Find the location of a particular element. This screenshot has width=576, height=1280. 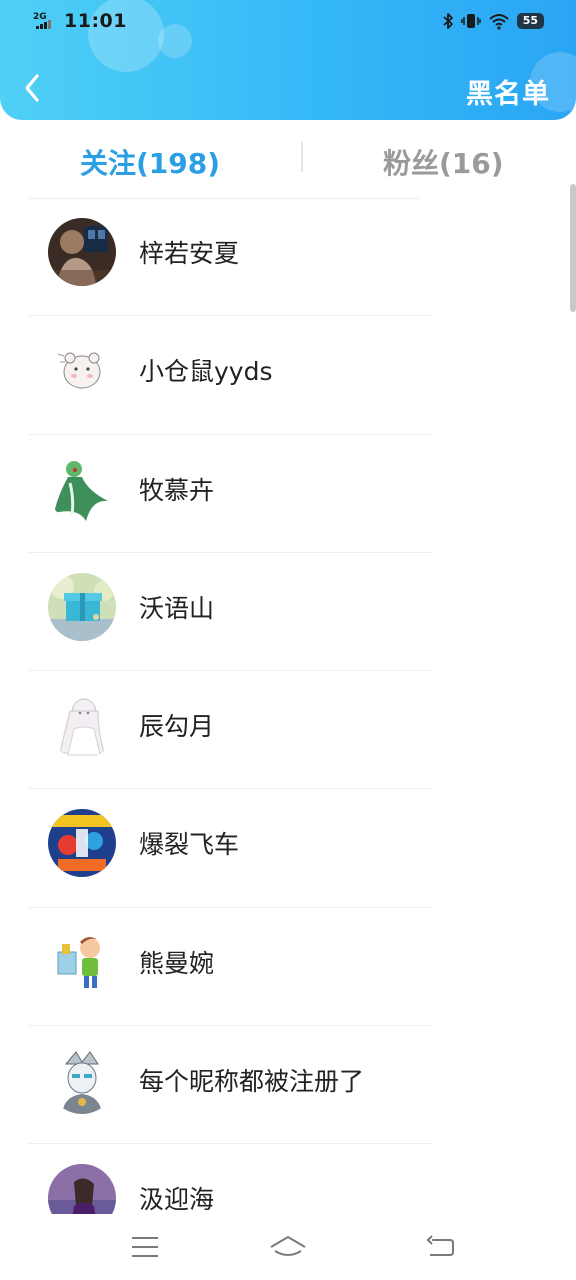

blacklist-button: 黑名单 is located at coordinates (508, 91).